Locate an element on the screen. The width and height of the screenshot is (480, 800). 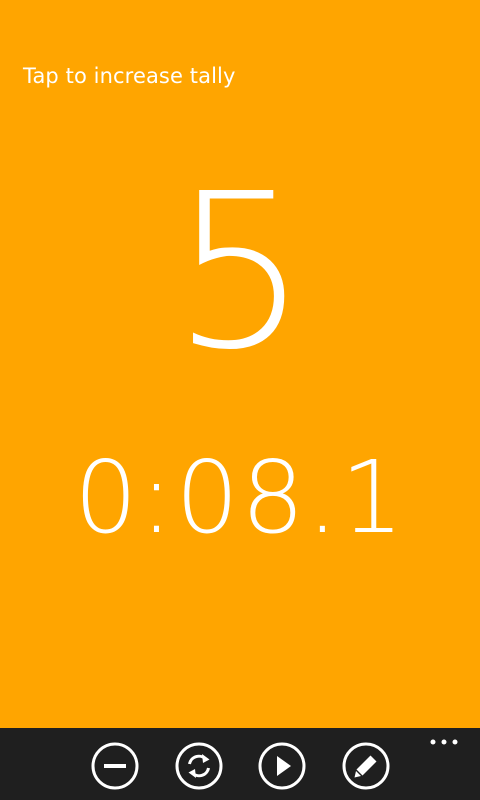
hint-text: Tap to increase tally is located at coordinates (129, 76).